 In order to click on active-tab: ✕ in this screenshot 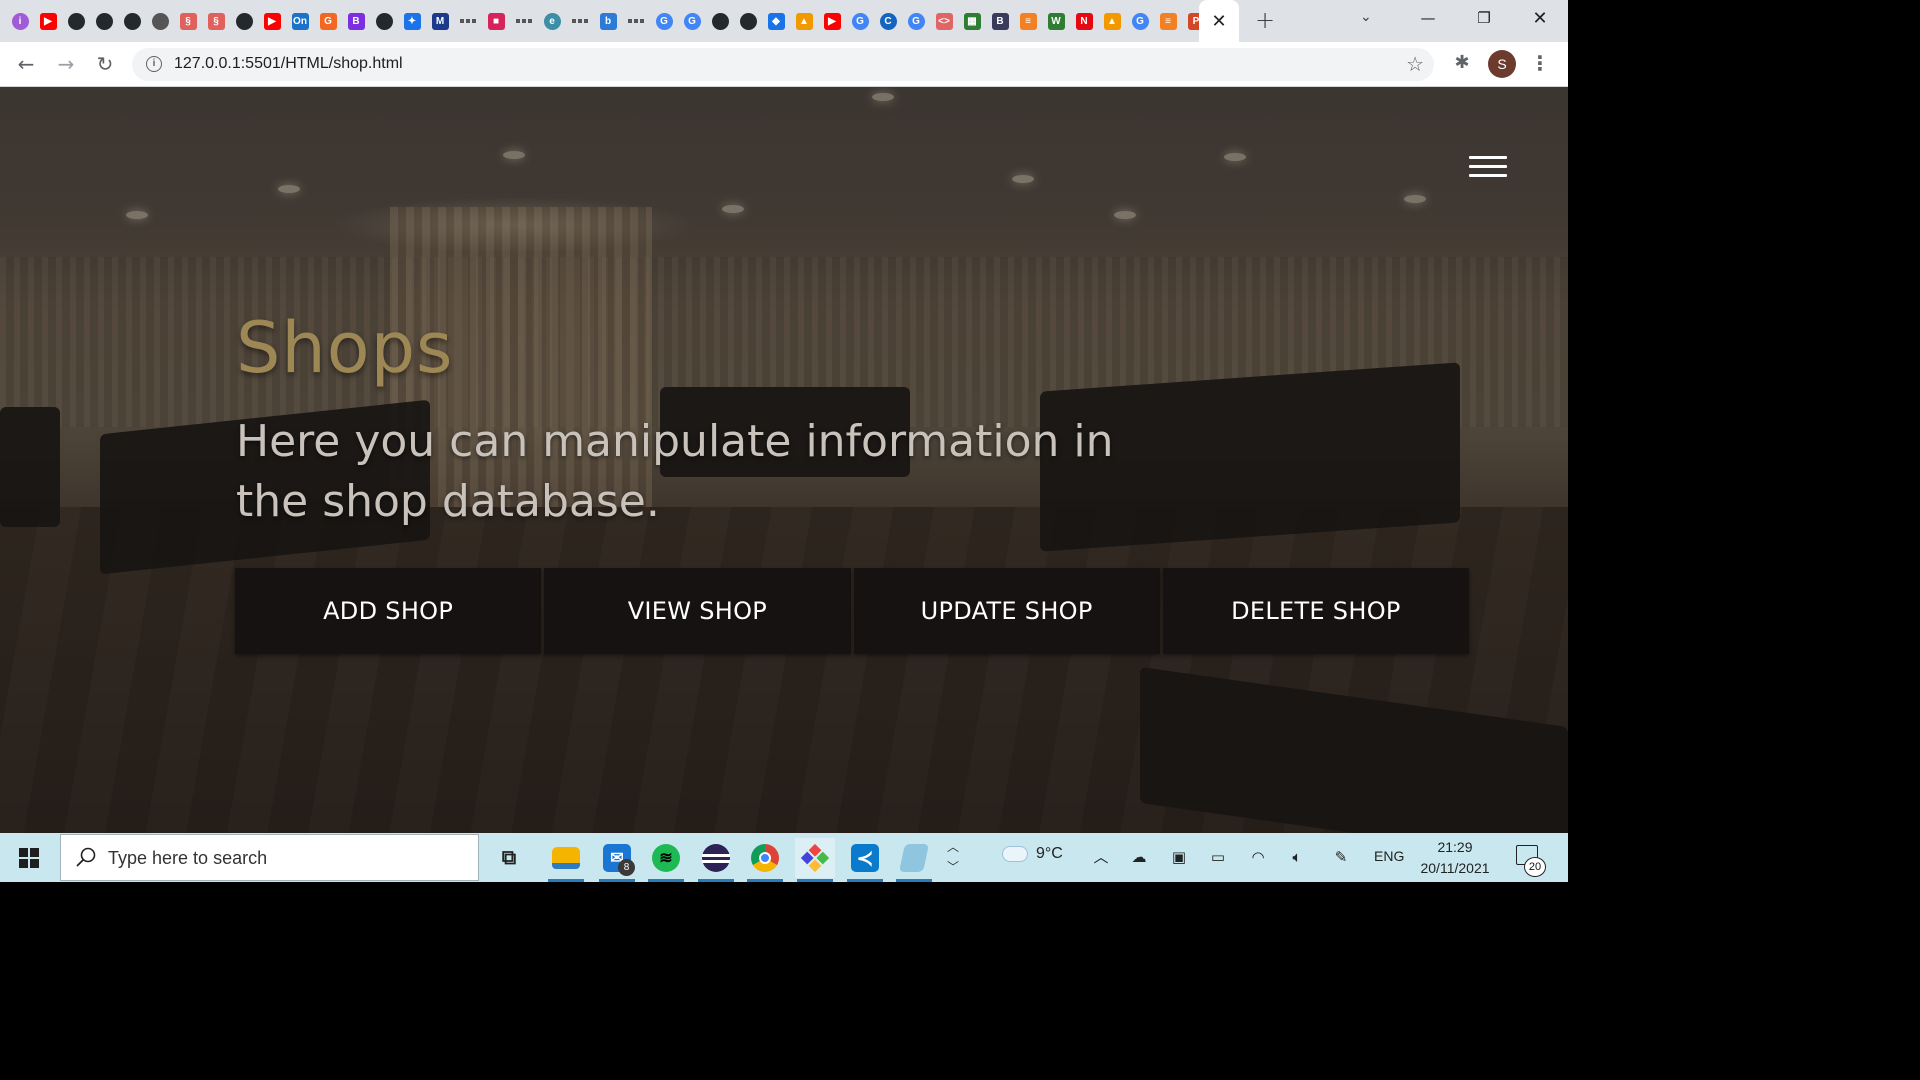, I will do `click(1219, 21)`.